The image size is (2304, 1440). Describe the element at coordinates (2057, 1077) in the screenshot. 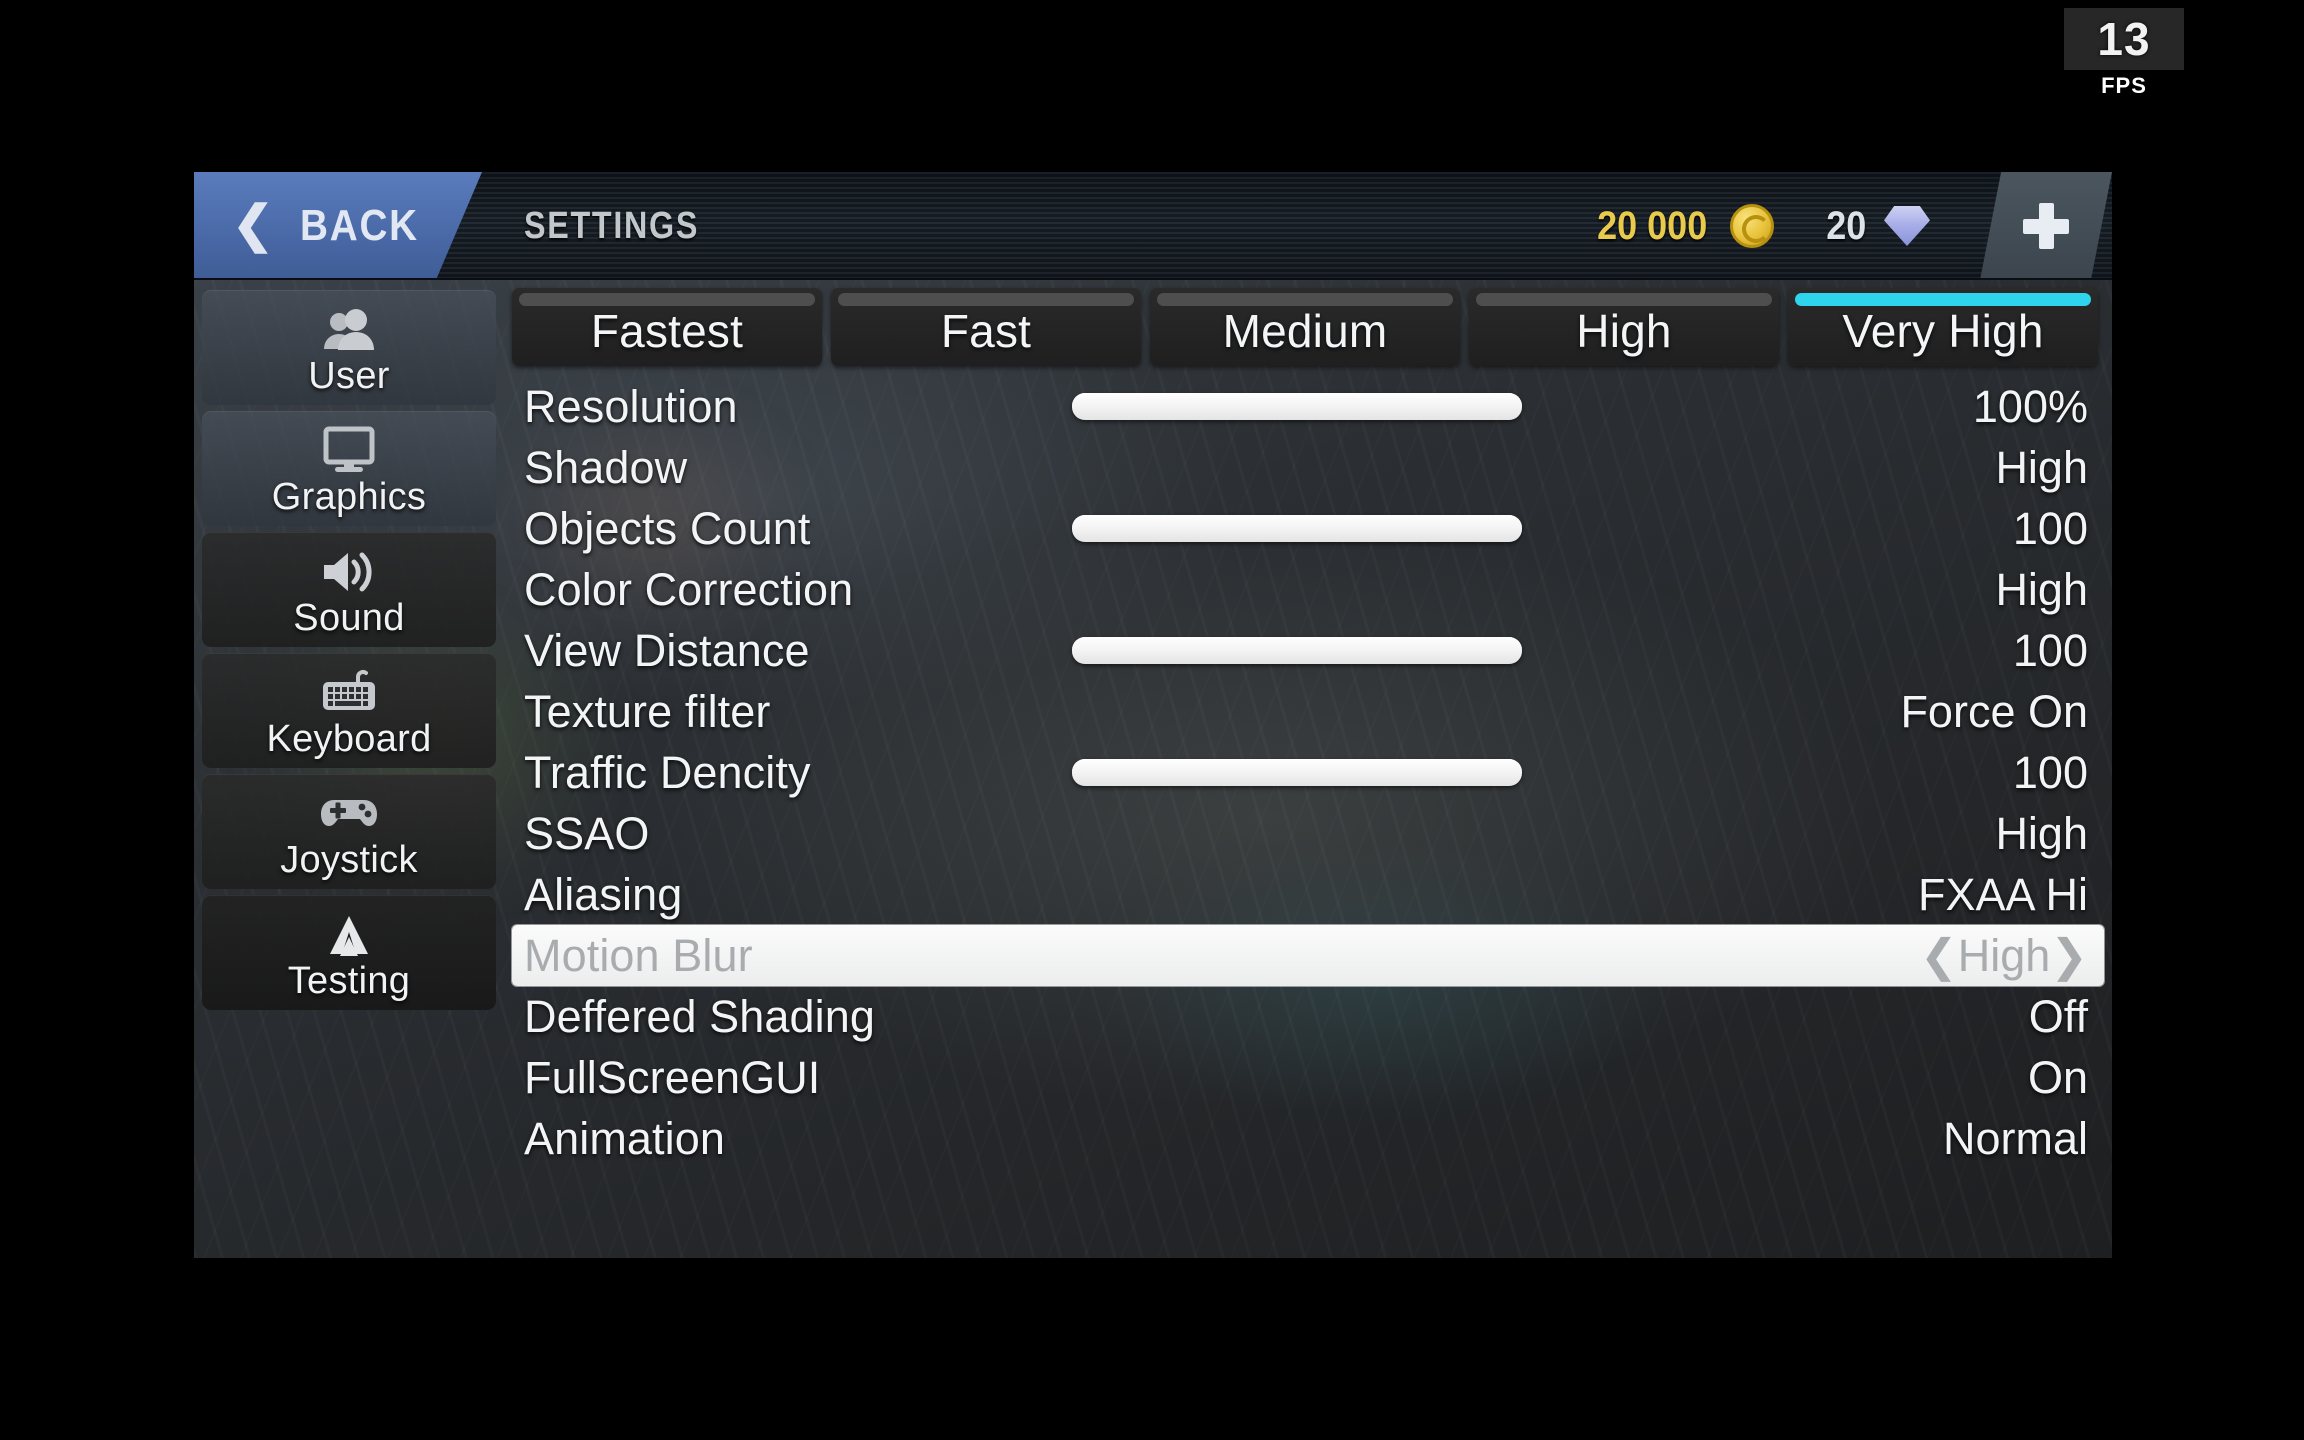

I see `setting-value: On` at that location.